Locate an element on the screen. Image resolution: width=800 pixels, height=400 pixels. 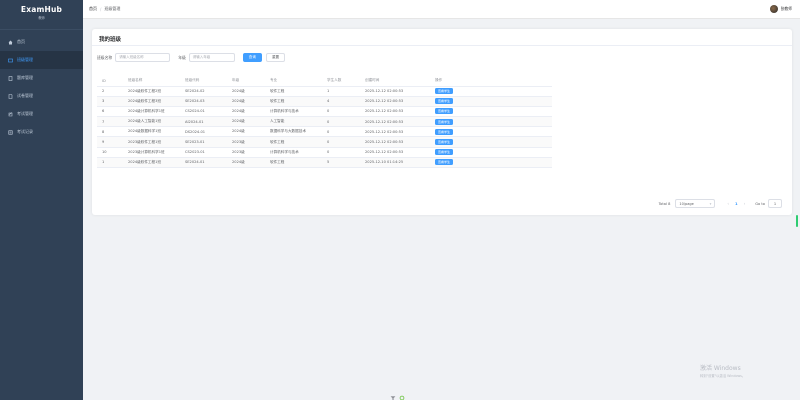
bank-icon is located at coordinates (10, 78).